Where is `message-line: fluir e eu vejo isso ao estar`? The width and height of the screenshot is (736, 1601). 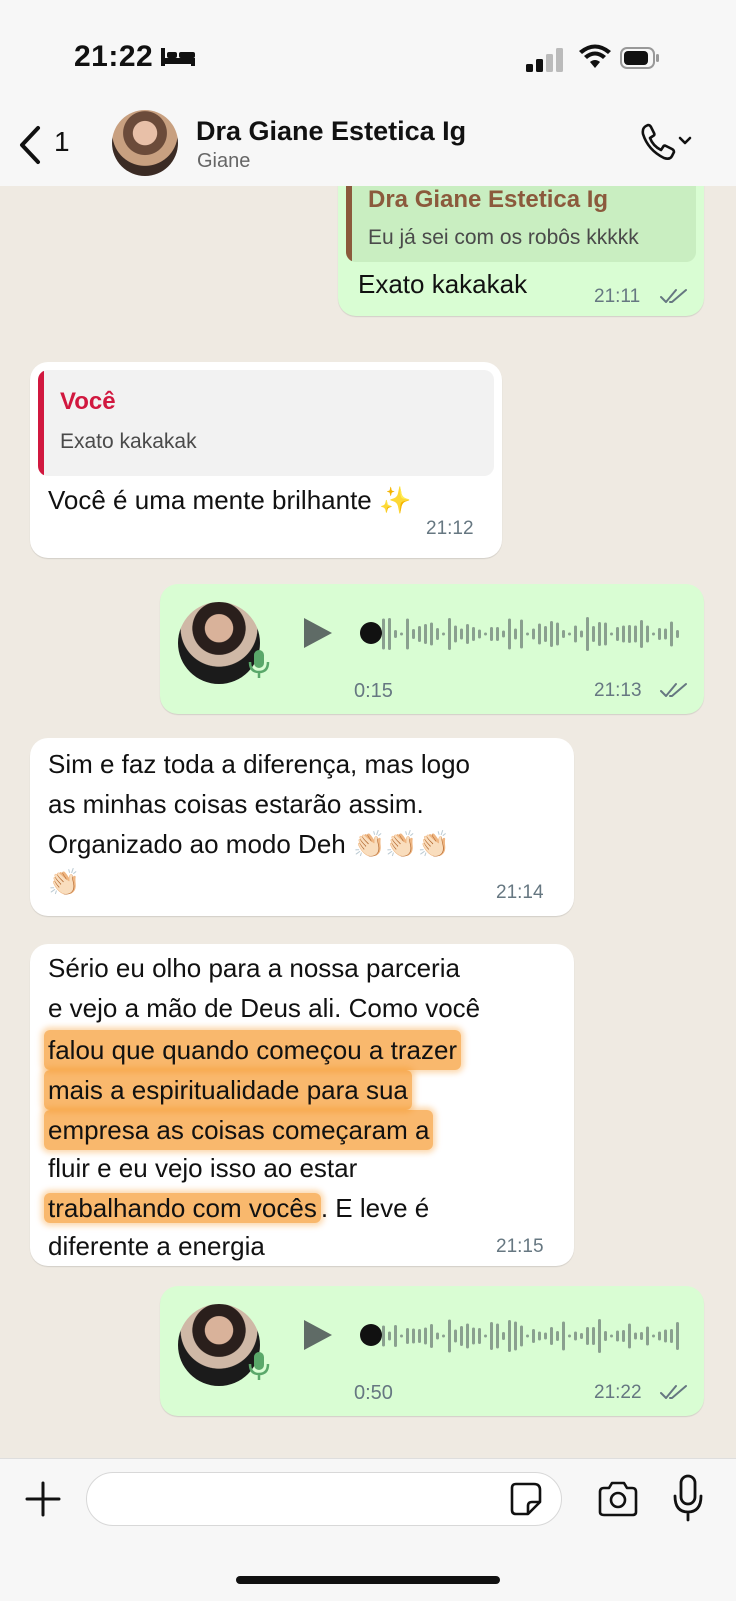
message-line: fluir e eu vejo isso ao estar is located at coordinates (203, 1168).